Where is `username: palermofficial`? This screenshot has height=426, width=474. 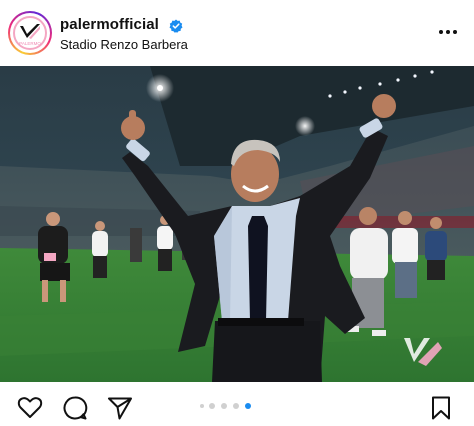
username: palermofficial is located at coordinates (109, 24).